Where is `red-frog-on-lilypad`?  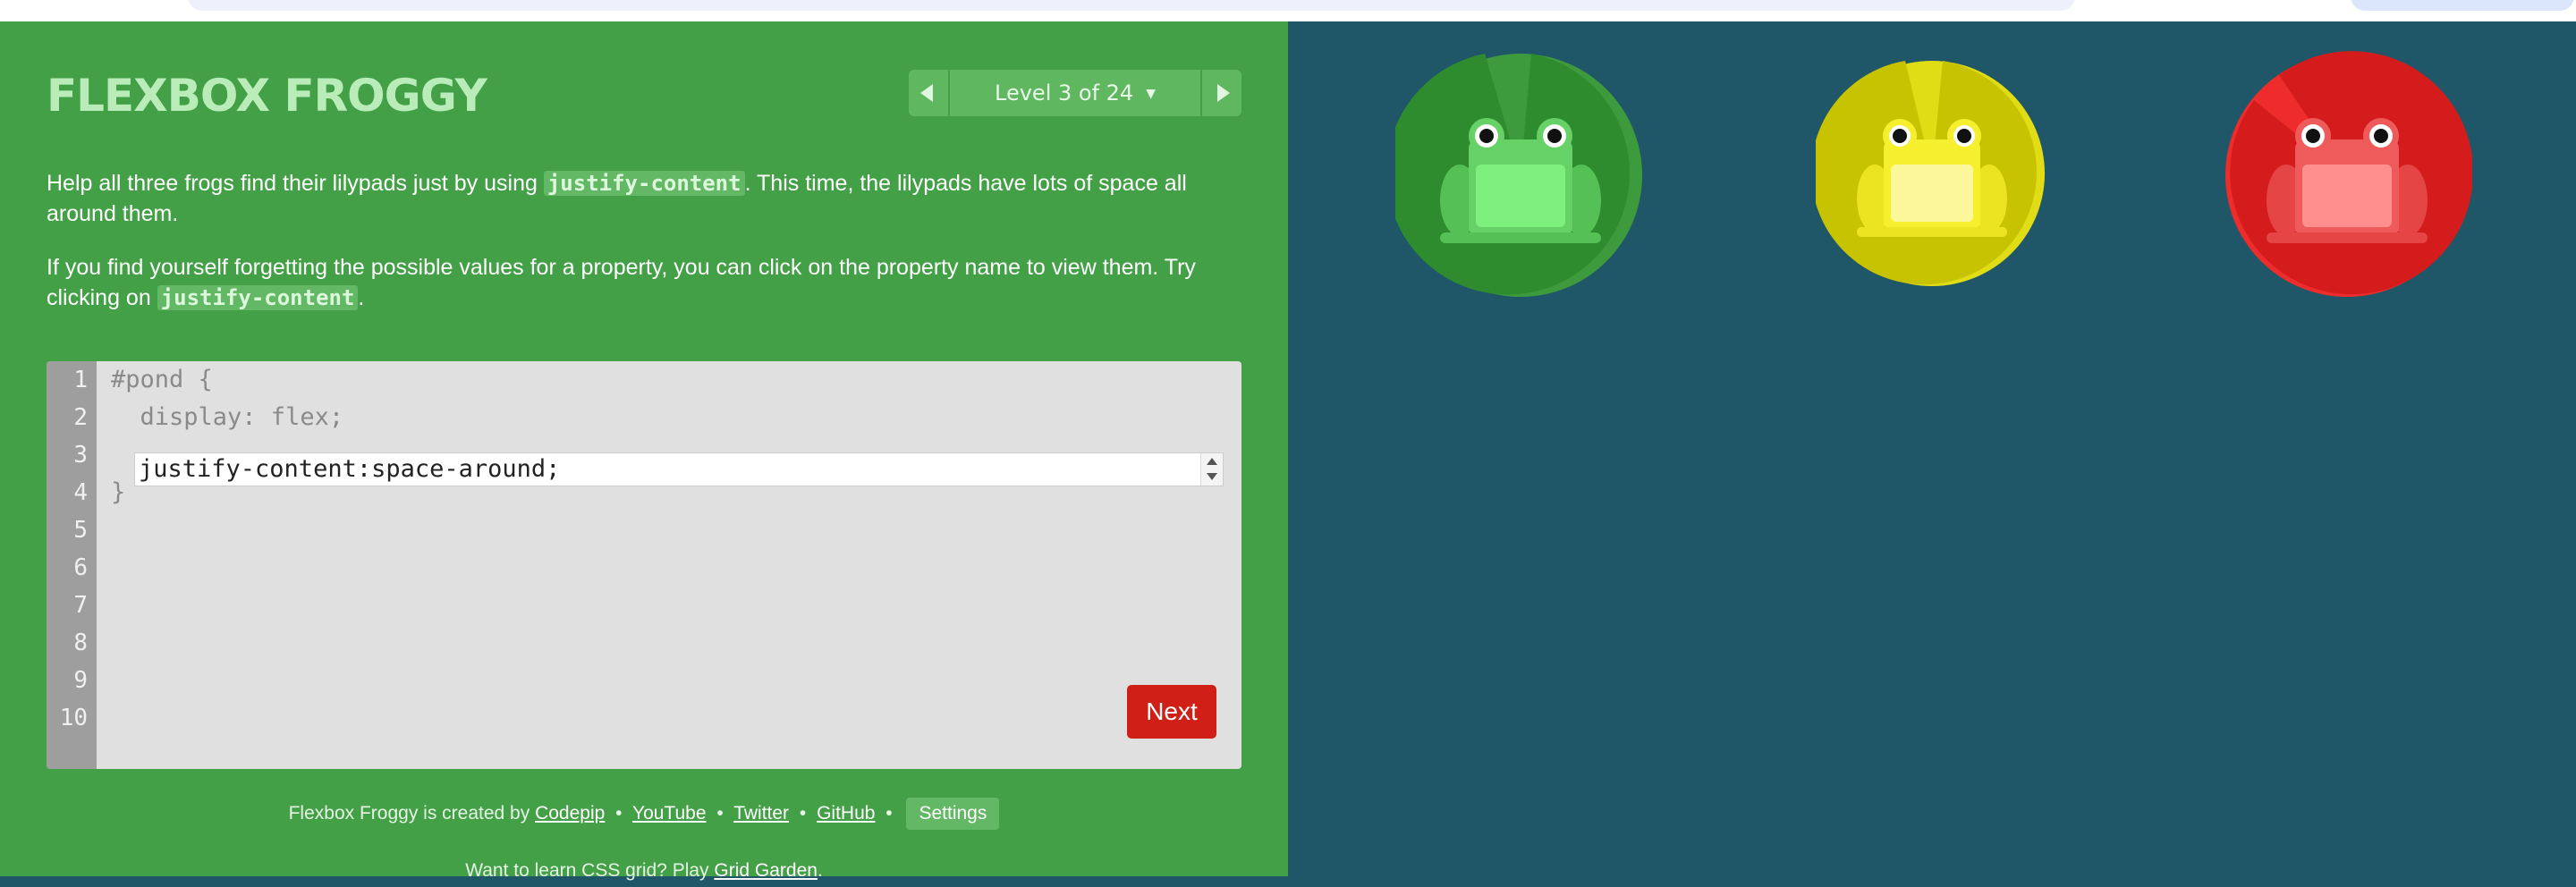
red-frog-on-lilypad is located at coordinates (2348, 174).